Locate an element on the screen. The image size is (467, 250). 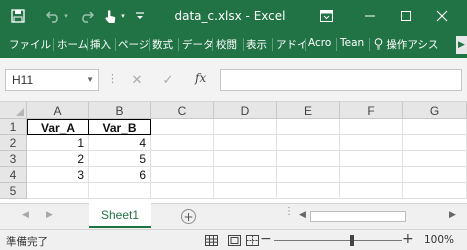
tab-formulas: 数式 is located at coordinates (162, 44).